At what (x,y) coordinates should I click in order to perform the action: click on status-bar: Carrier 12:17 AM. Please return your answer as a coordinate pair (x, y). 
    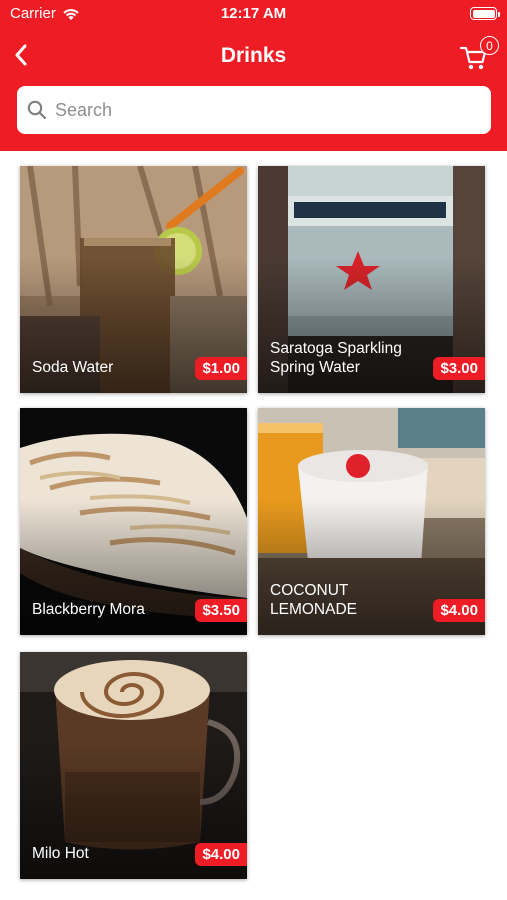
    Looking at the image, I should click on (253, 14).